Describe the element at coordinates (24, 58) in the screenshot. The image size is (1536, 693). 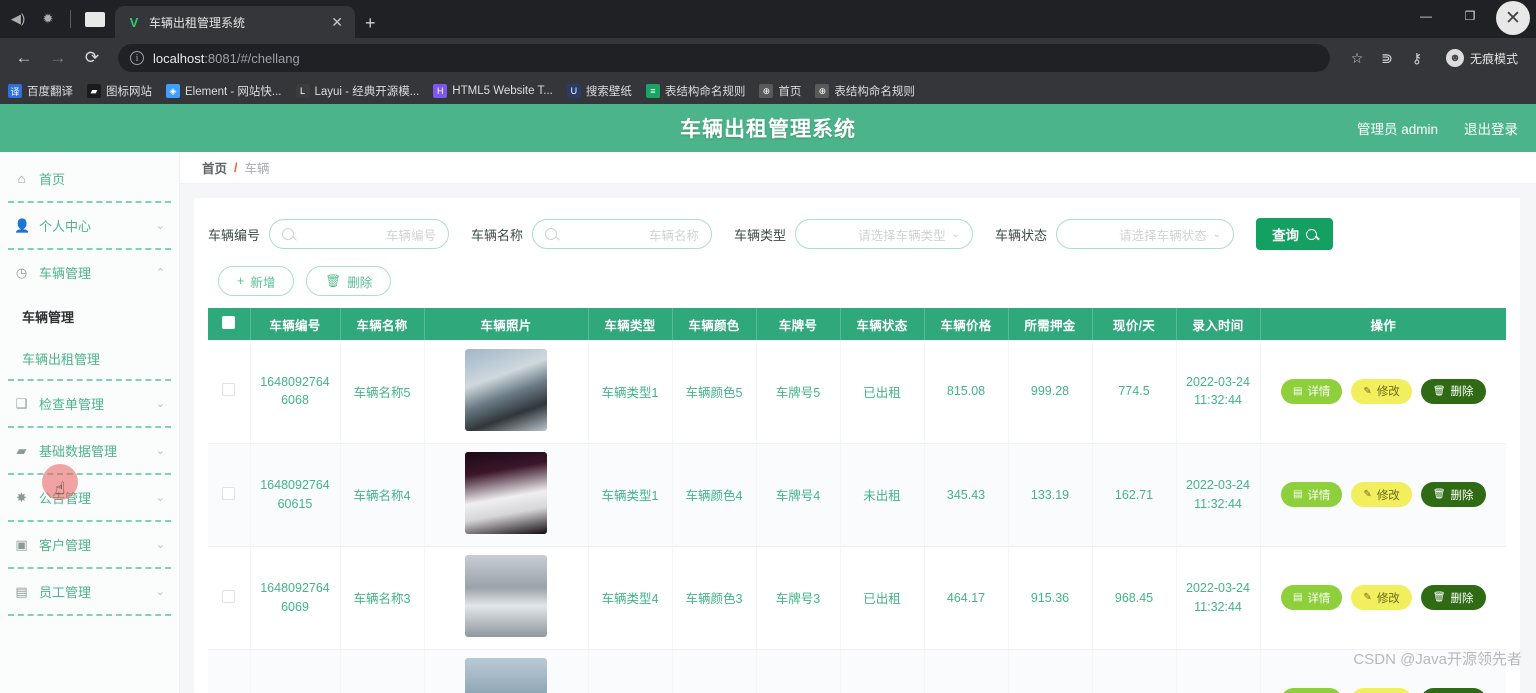
I see `back-icon: ←` at that location.